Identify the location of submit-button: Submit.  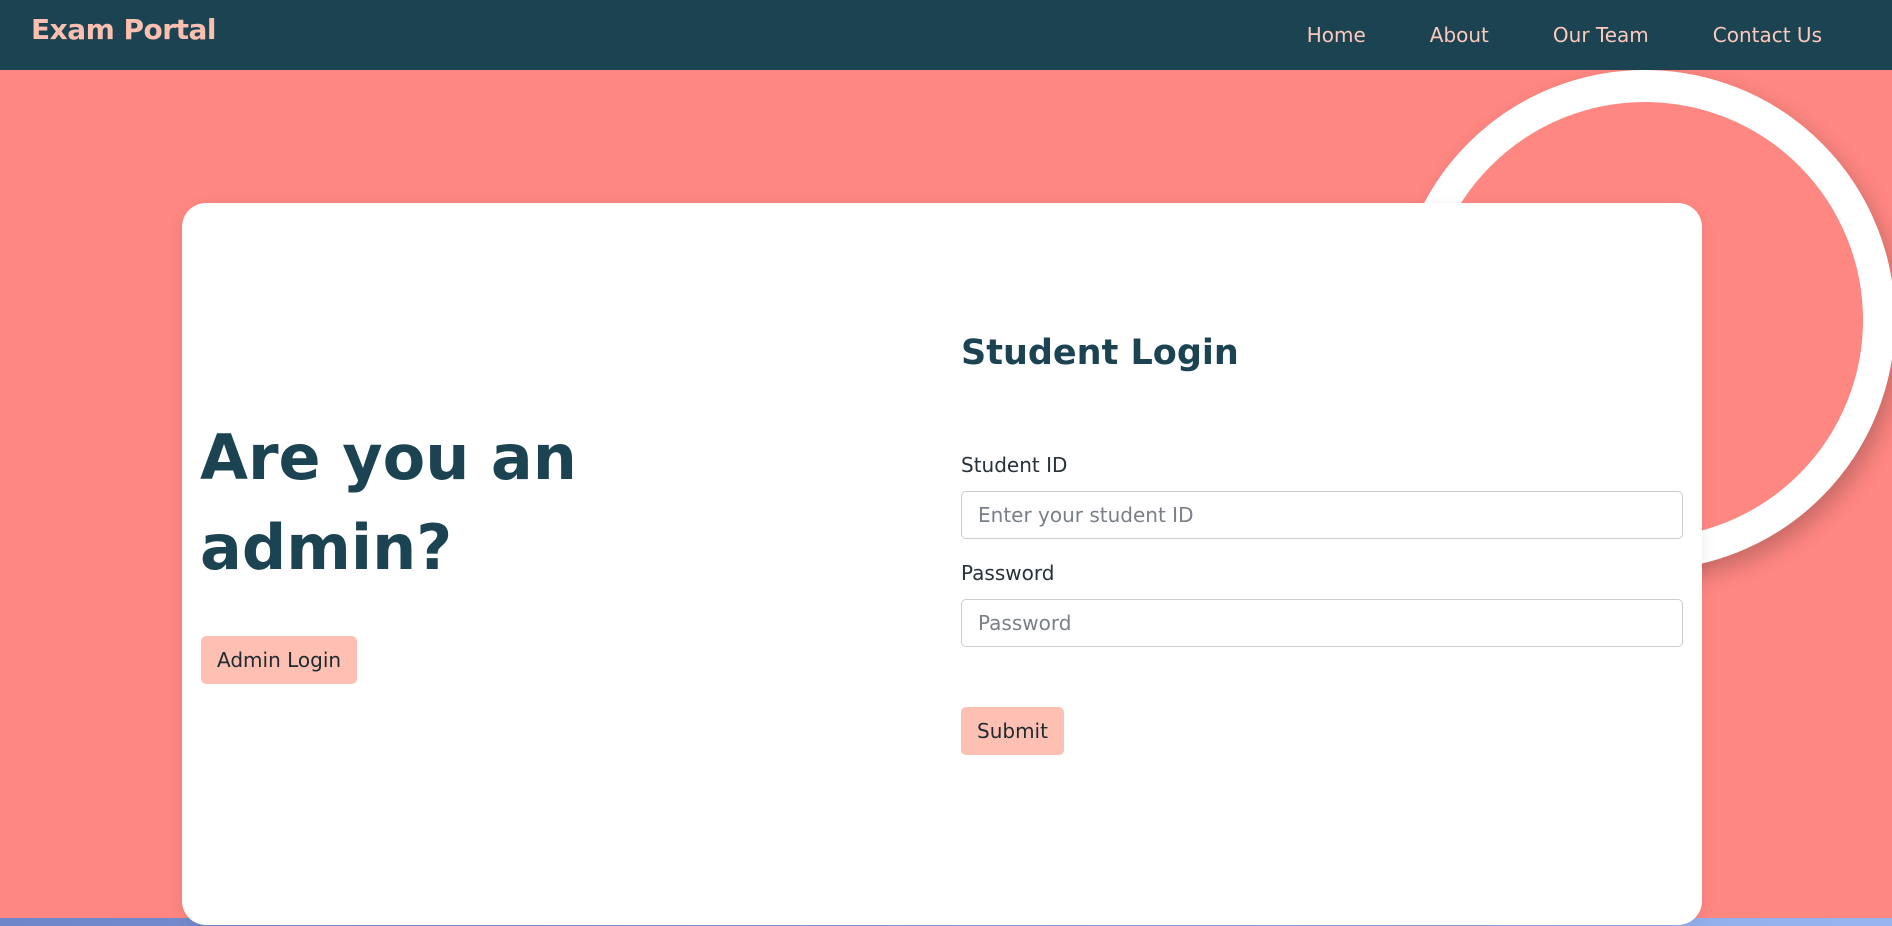
(1012, 731).